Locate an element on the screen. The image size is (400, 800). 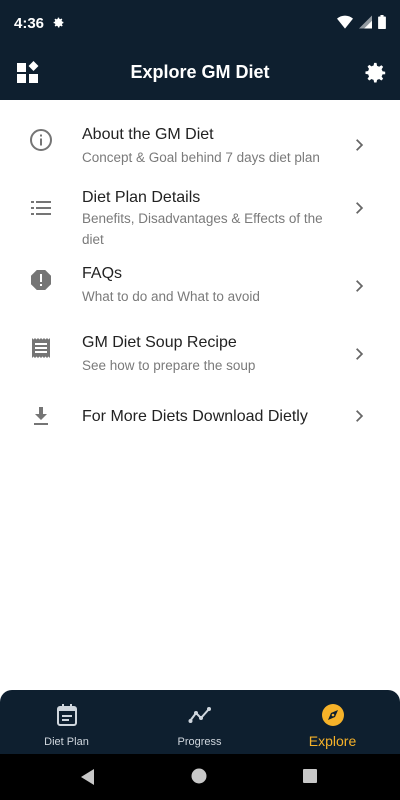
trend-icon is located at coordinates (199, 715).